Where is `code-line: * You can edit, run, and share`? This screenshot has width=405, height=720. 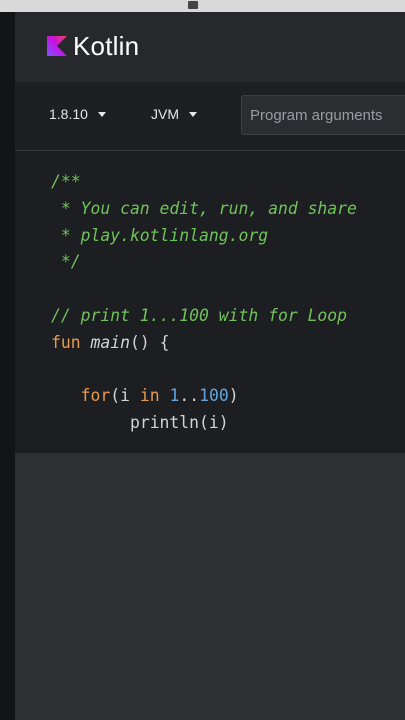 code-line: * You can edit, run, and share is located at coordinates (204, 209).